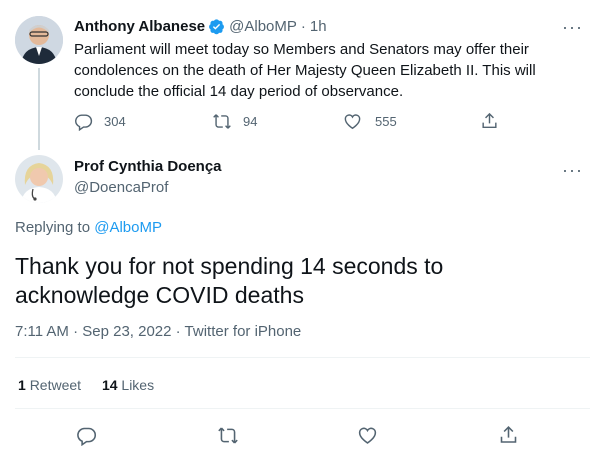 The width and height of the screenshot is (590, 473). What do you see at coordinates (138, 385) in the screenshot?
I see `like-stat-label: Likes` at bounding box center [138, 385].